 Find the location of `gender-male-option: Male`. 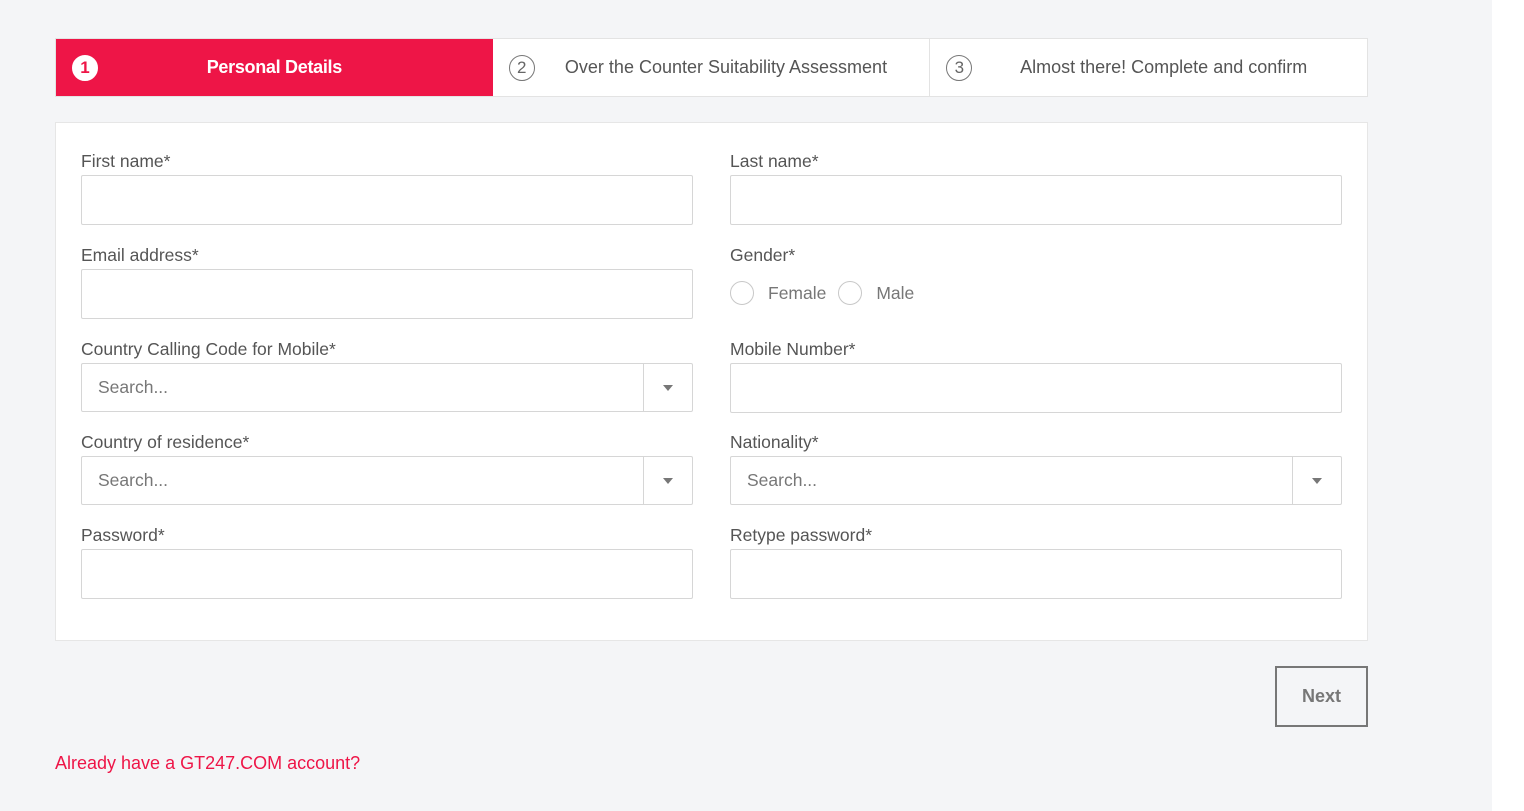

gender-male-option: Male is located at coordinates (876, 293).